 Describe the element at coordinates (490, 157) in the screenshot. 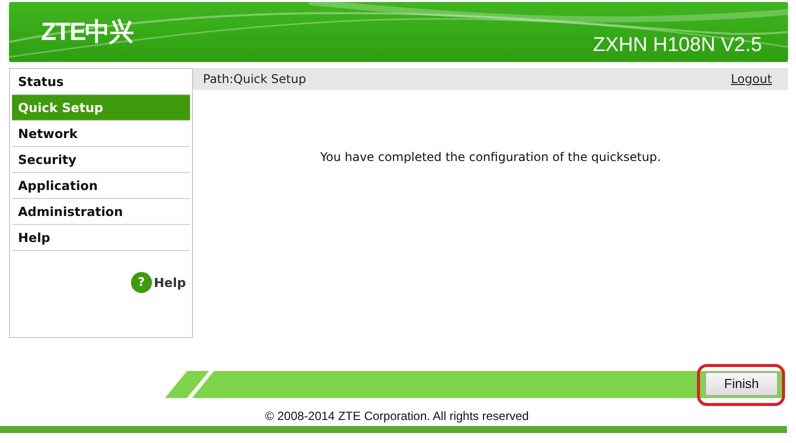

I see `completion-message: You have completed the configuration of the quicksetup.` at that location.